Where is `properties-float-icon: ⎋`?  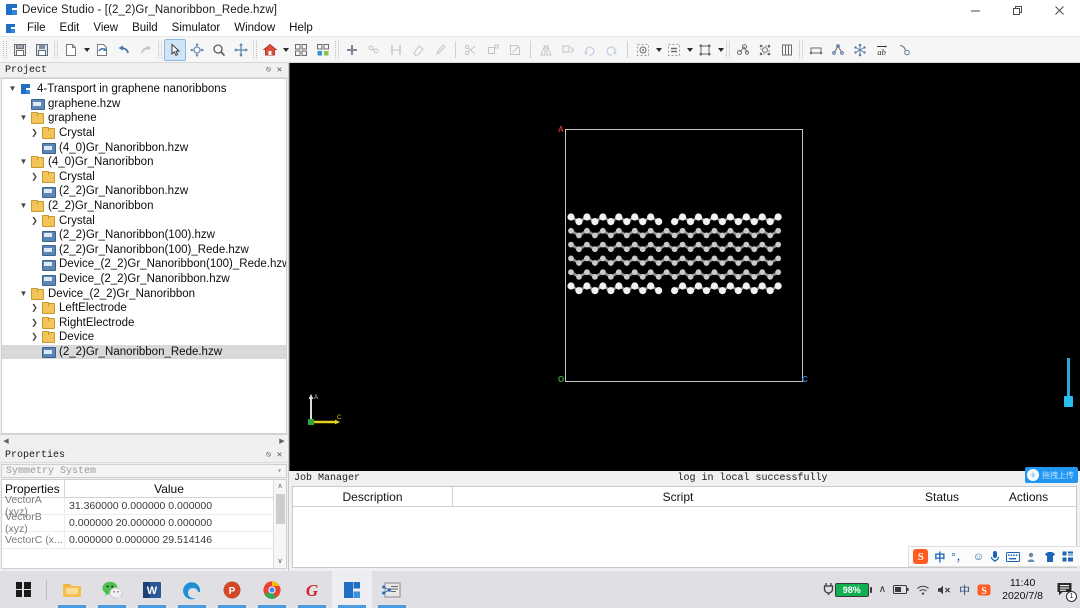
properties-float-icon: ⎋ is located at coordinates (268, 455).